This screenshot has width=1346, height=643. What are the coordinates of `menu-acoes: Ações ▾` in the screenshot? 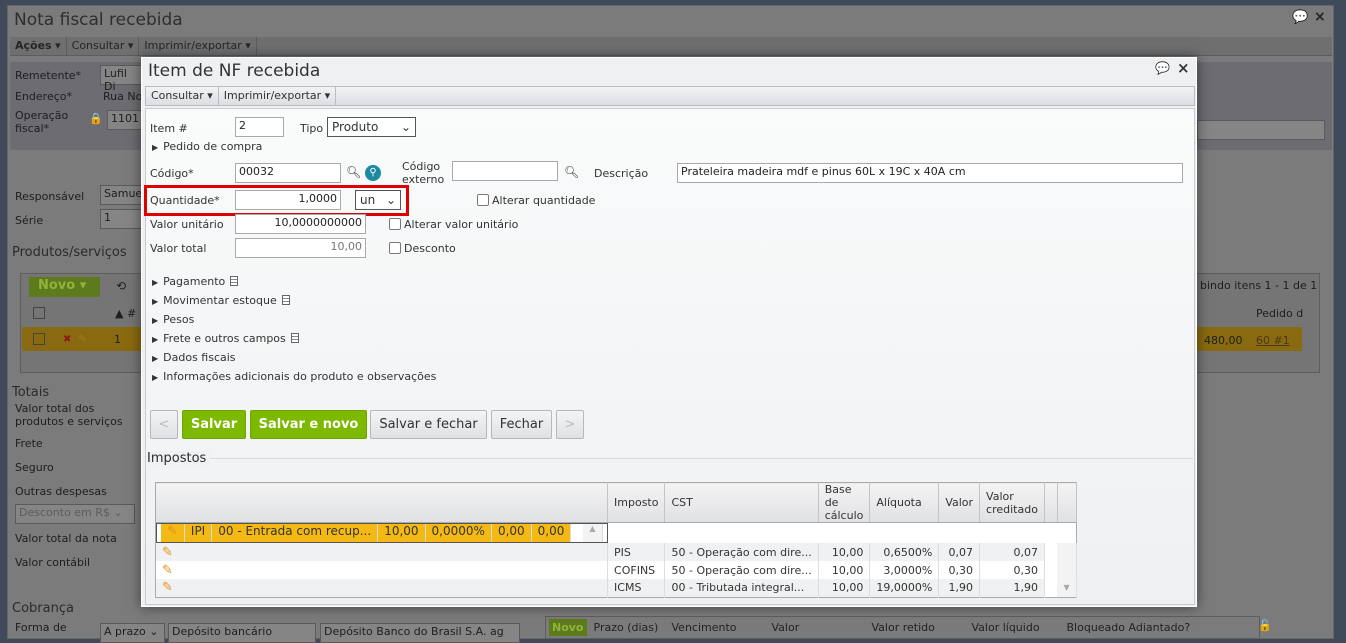 It's located at (38, 46).